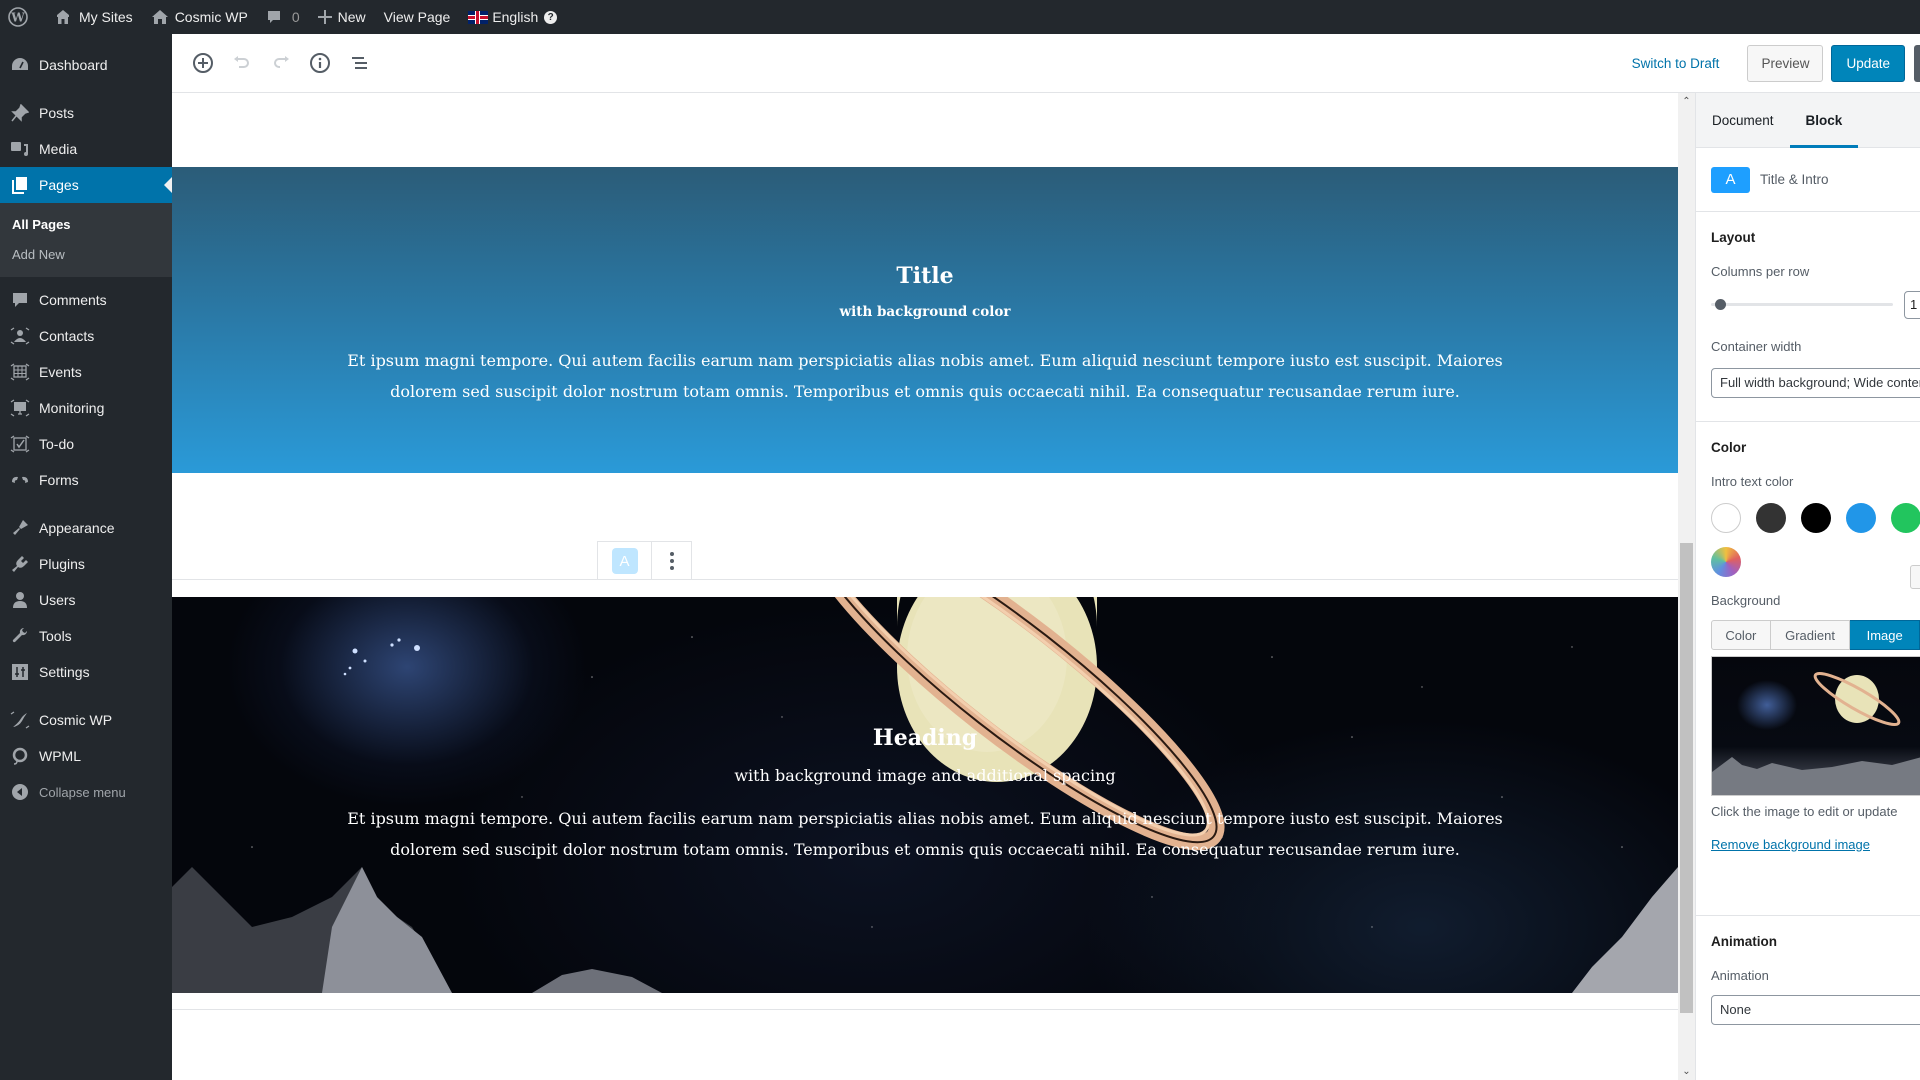 The height and width of the screenshot is (1080, 1920). What do you see at coordinates (925, 312) in the screenshot?
I see `block-subtitle: with background color` at bounding box center [925, 312].